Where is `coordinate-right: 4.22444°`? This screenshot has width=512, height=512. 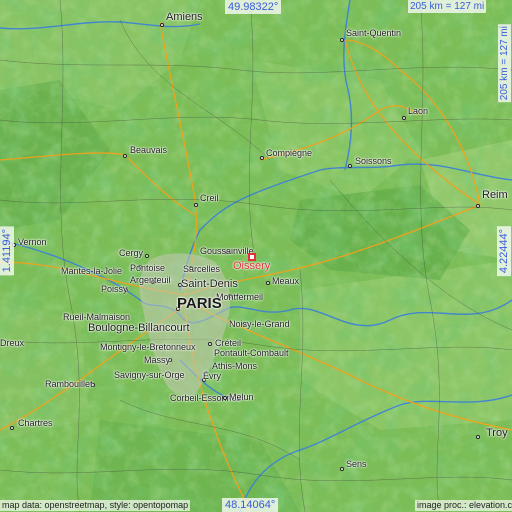 coordinate-right: 4.22444° is located at coordinates (504, 251).